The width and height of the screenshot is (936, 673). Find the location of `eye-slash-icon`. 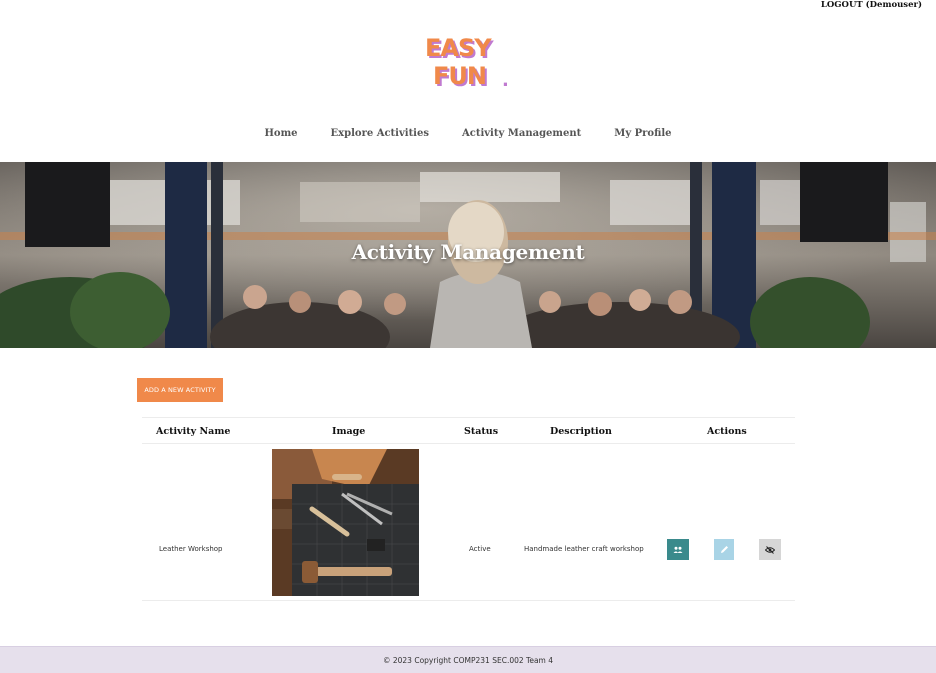

eye-slash-icon is located at coordinates (770, 549).